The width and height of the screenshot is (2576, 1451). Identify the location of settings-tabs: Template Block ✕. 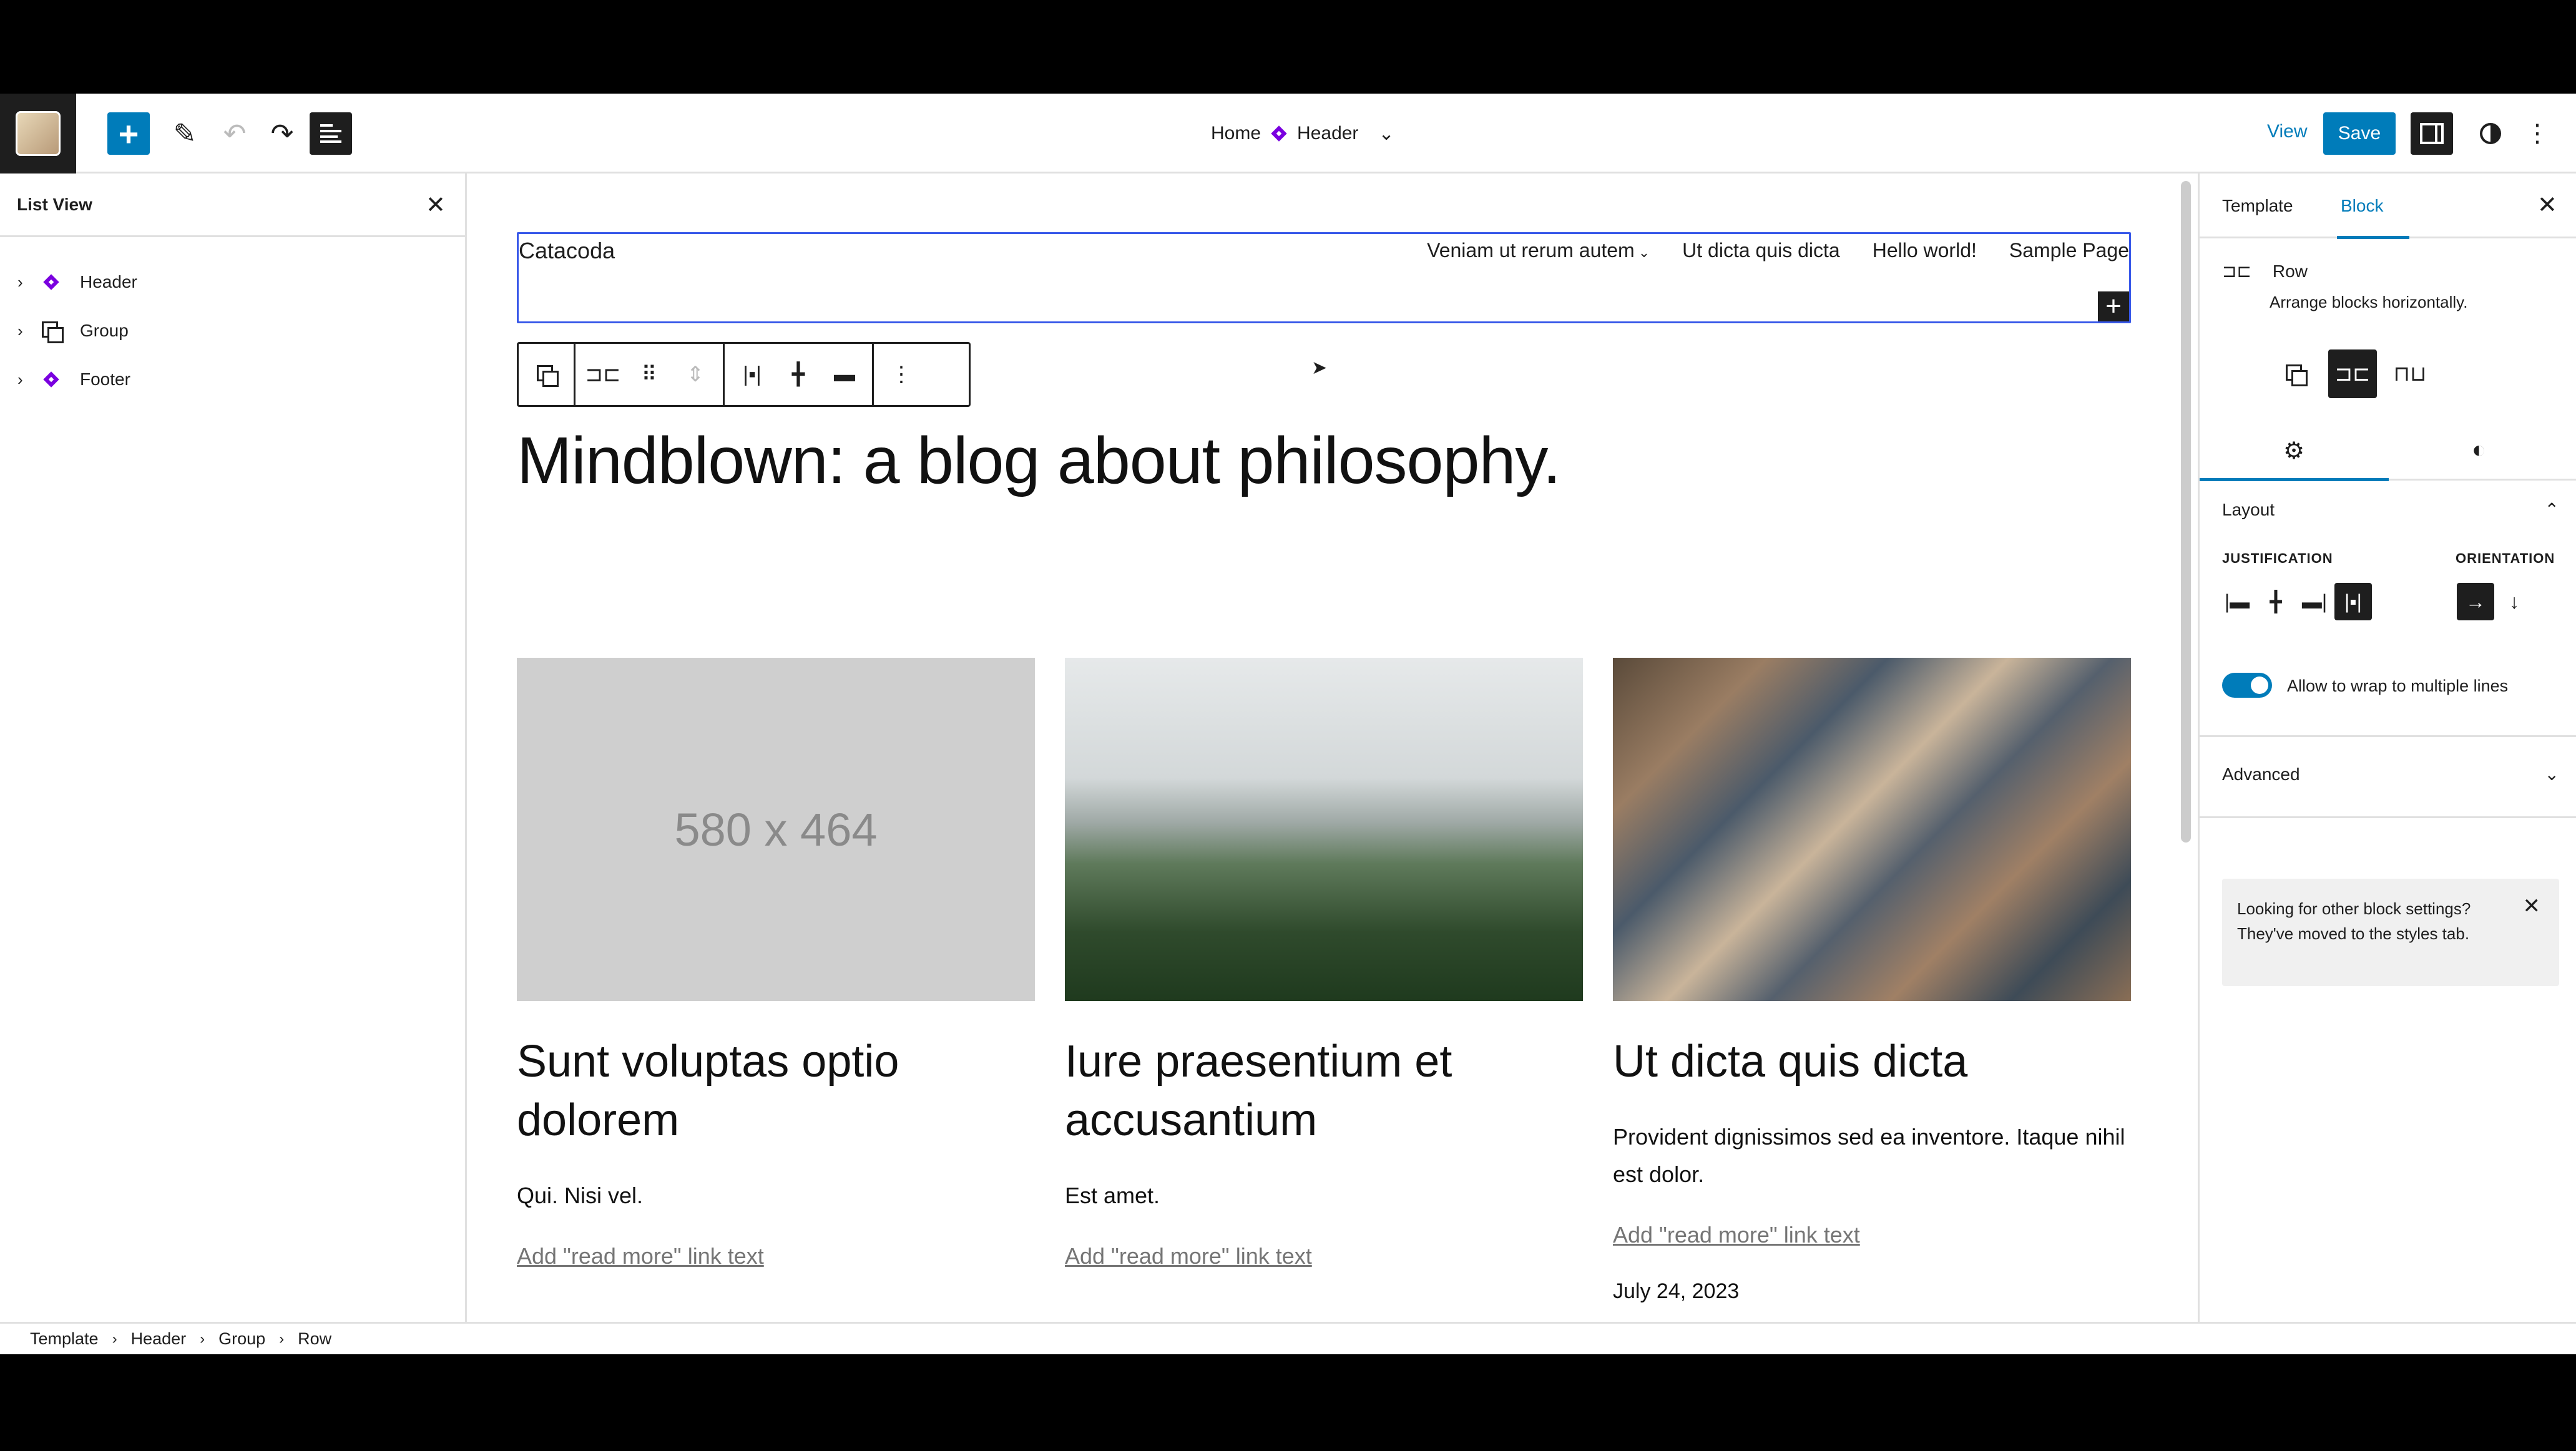
(2388, 206).